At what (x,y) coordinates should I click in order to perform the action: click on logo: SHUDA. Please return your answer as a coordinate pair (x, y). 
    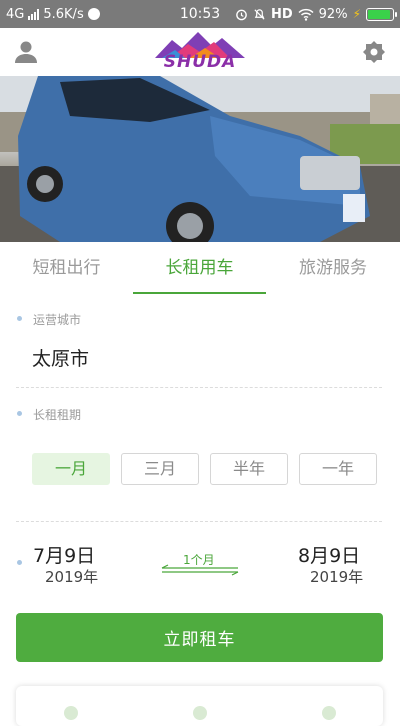
    Looking at the image, I should click on (200, 52).